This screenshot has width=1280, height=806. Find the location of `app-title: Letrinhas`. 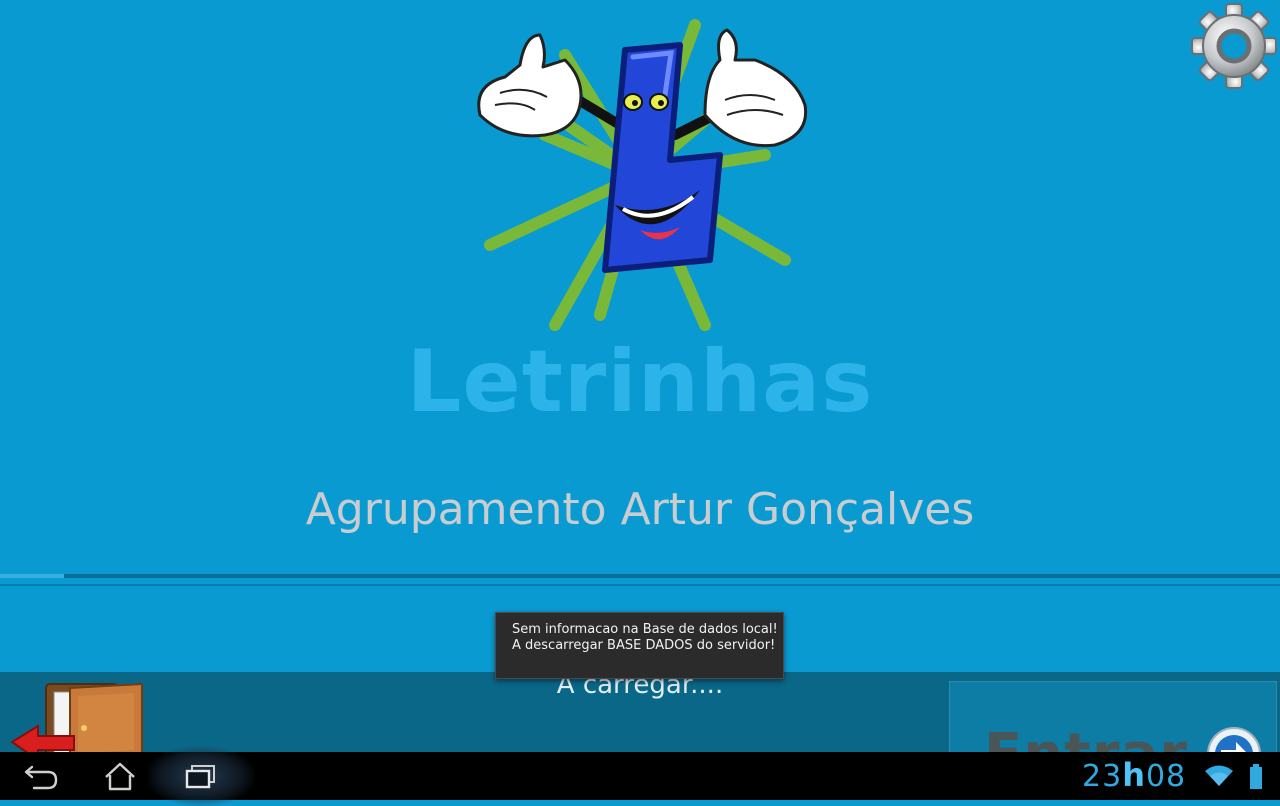

app-title: Letrinhas is located at coordinates (640, 382).